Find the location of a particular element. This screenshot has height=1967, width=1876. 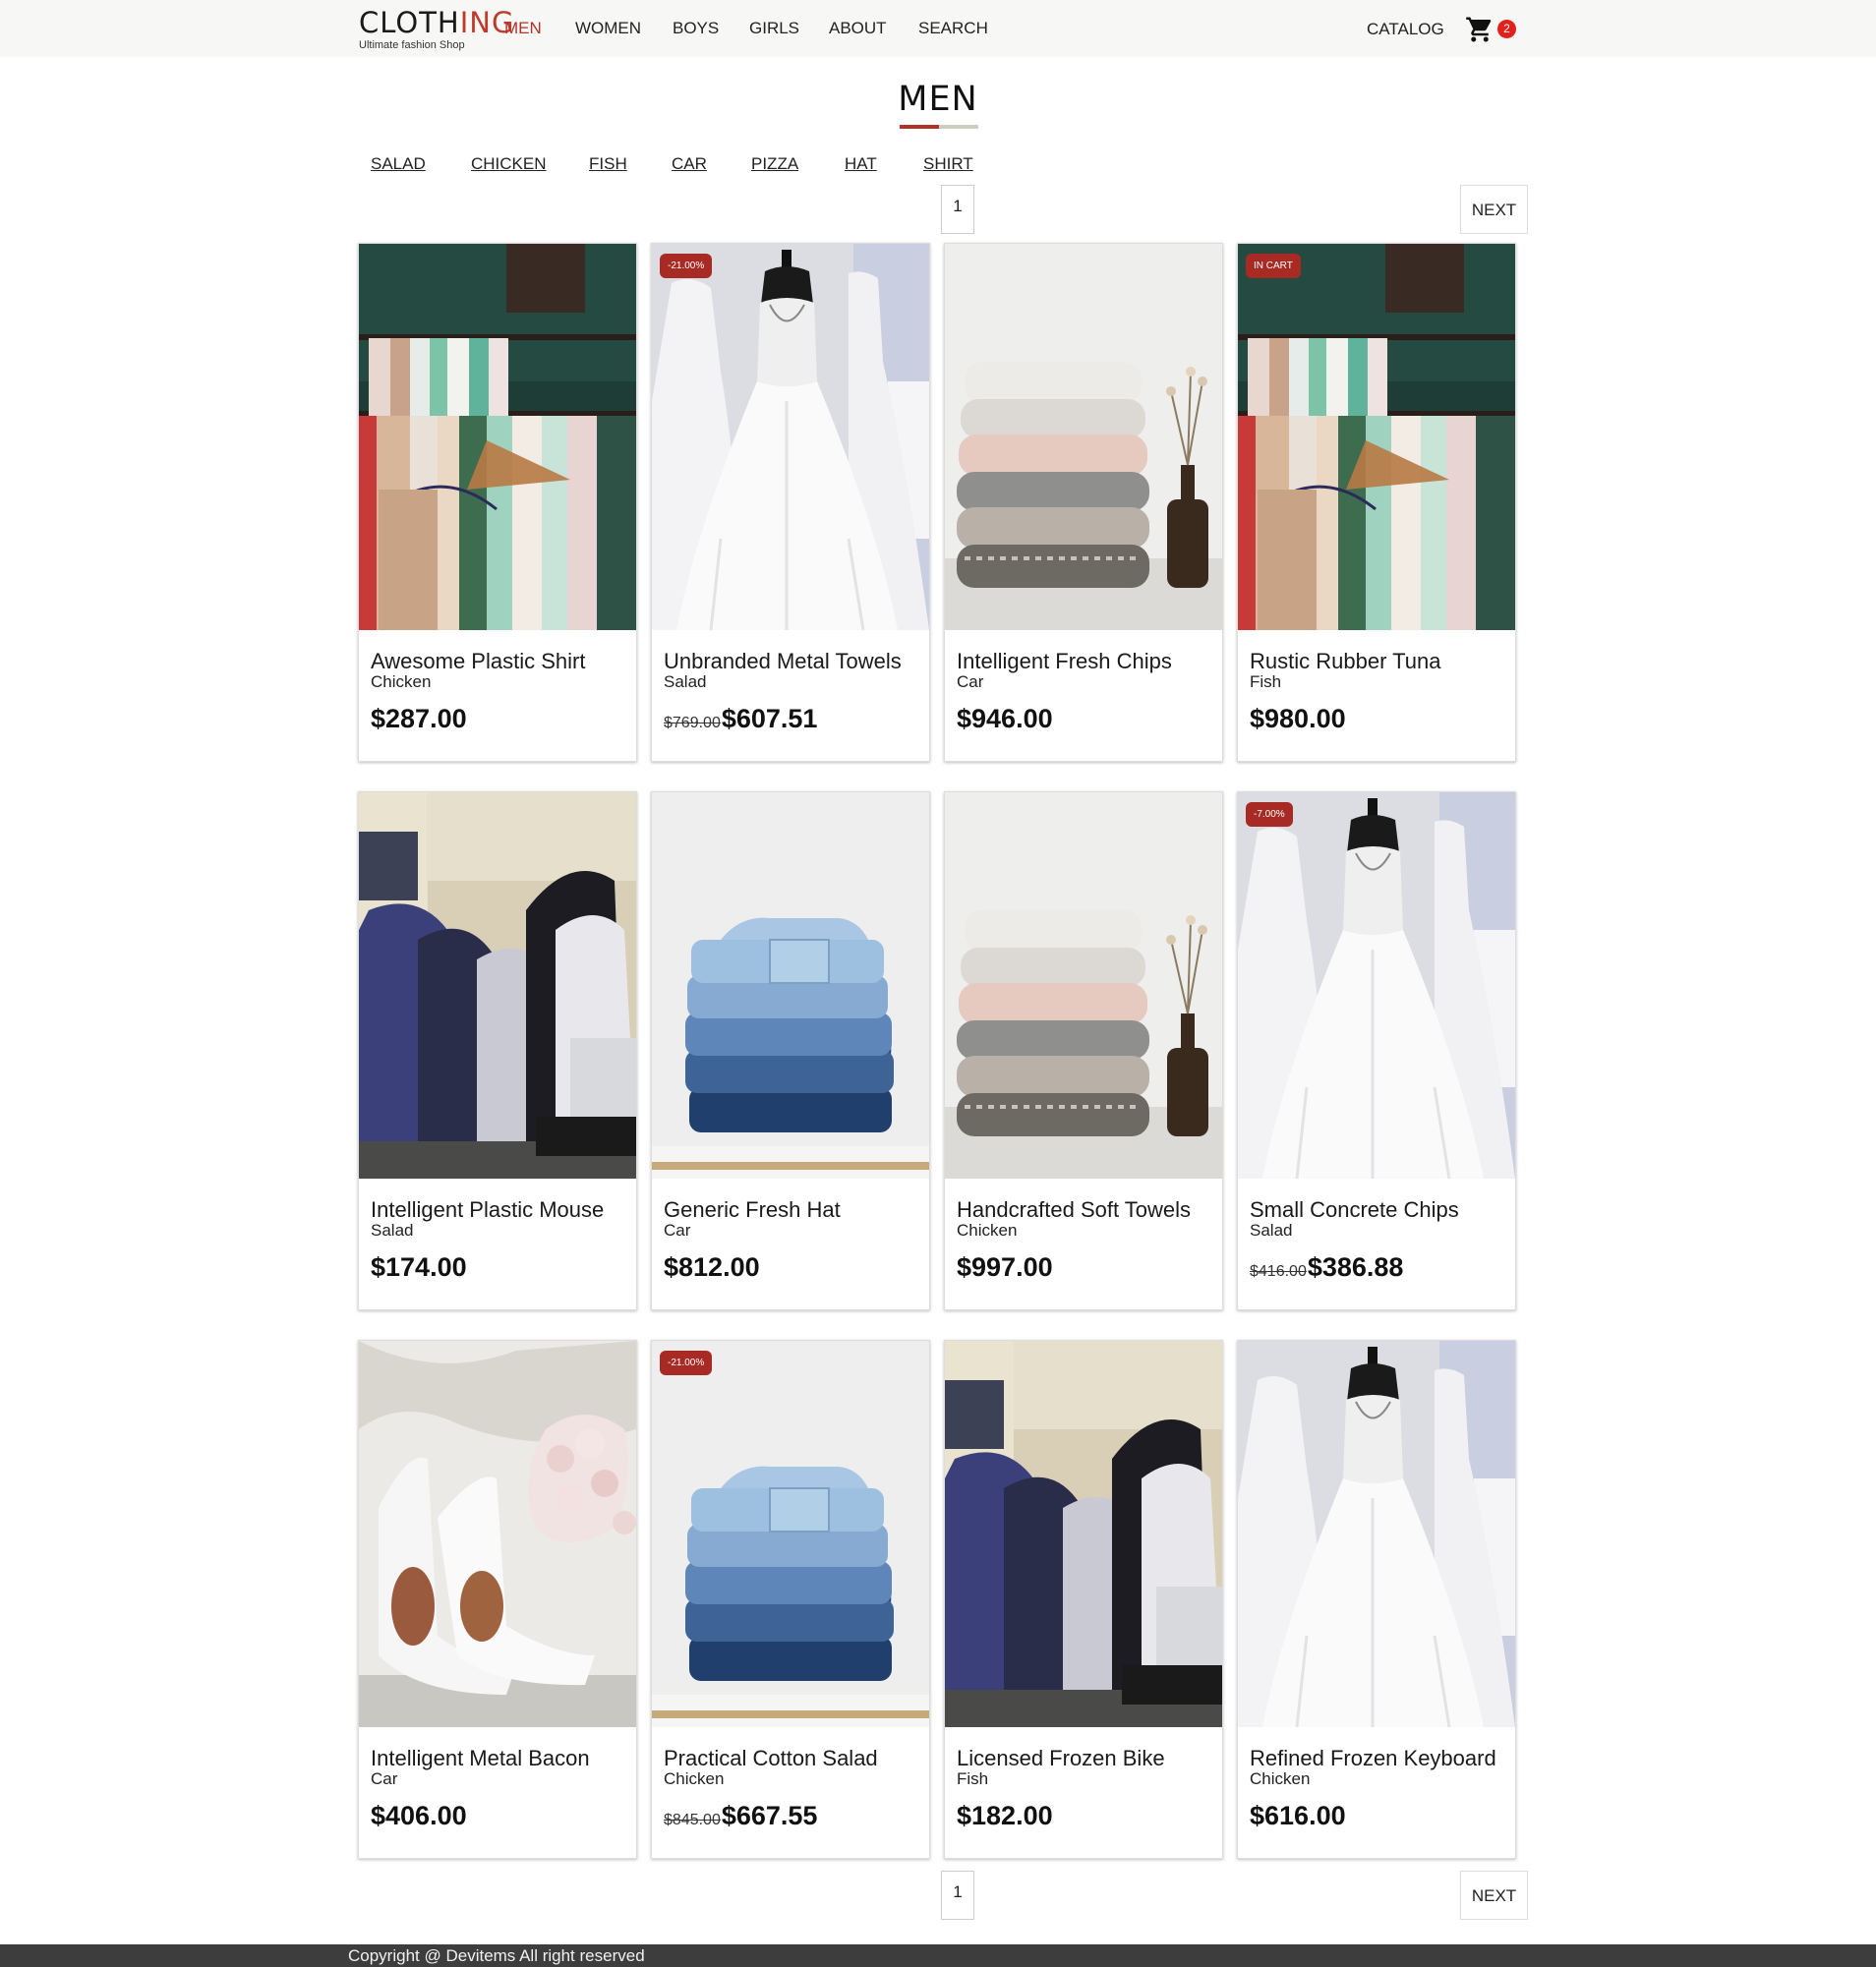

copyright-text: Copyright @ Devitems All right reserved is located at coordinates (496, 1956).